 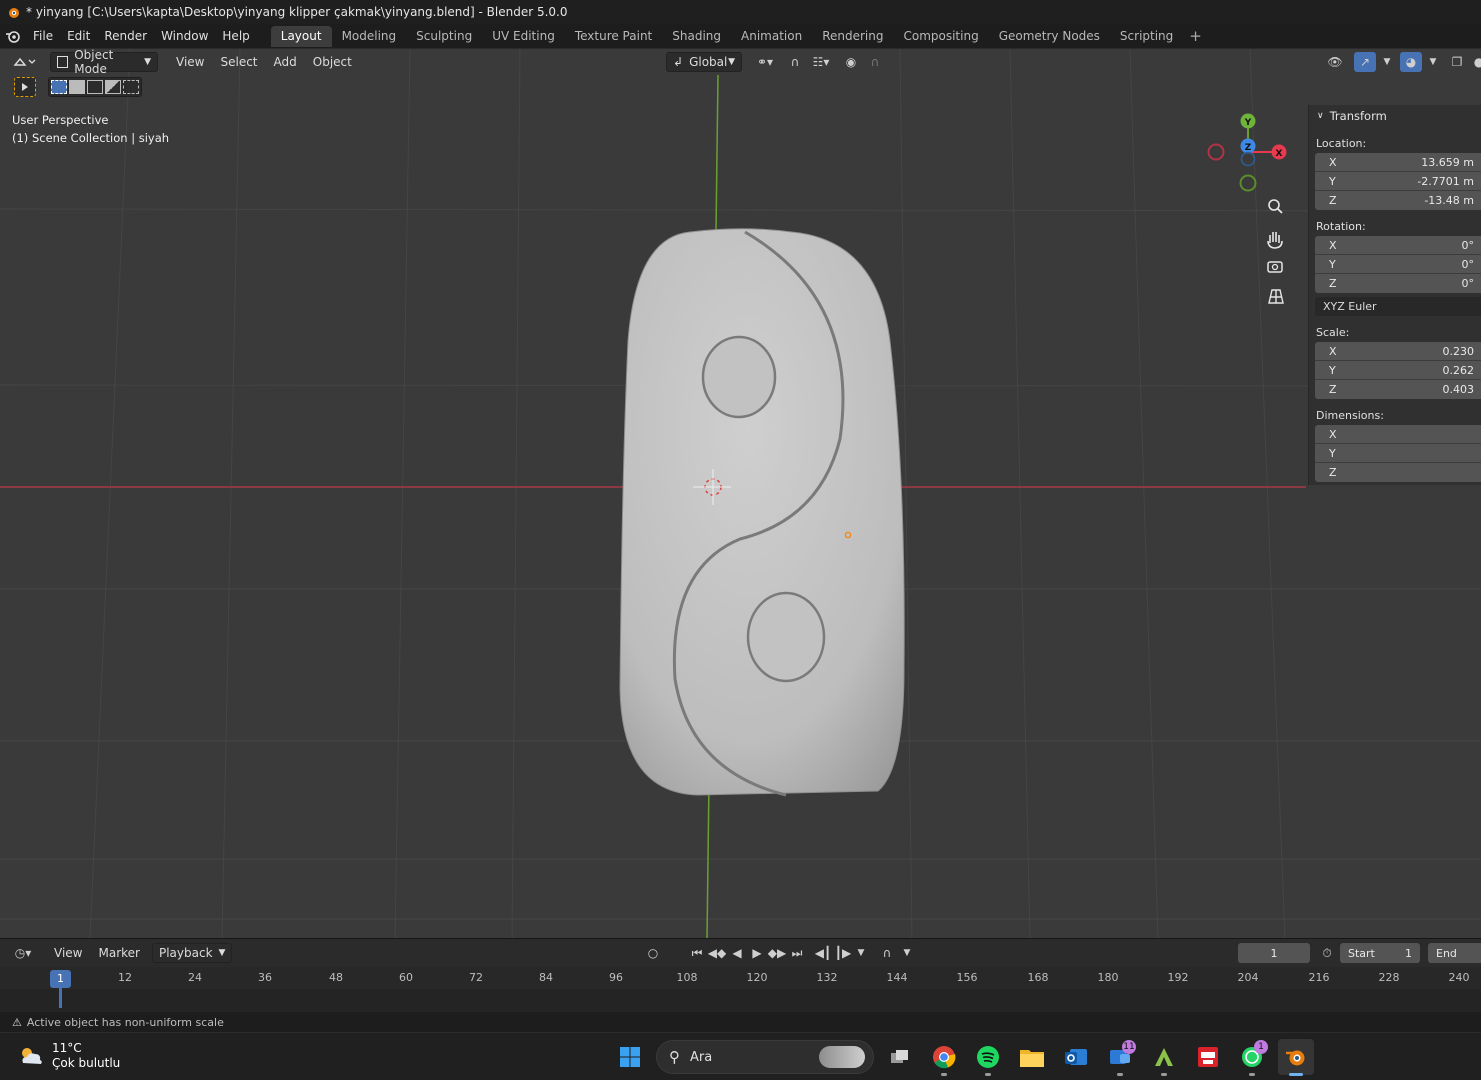 What do you see at coordinates (900, 1057) in the screenshot?
I see `task-view-icon` at bounding box center [900, 1057].